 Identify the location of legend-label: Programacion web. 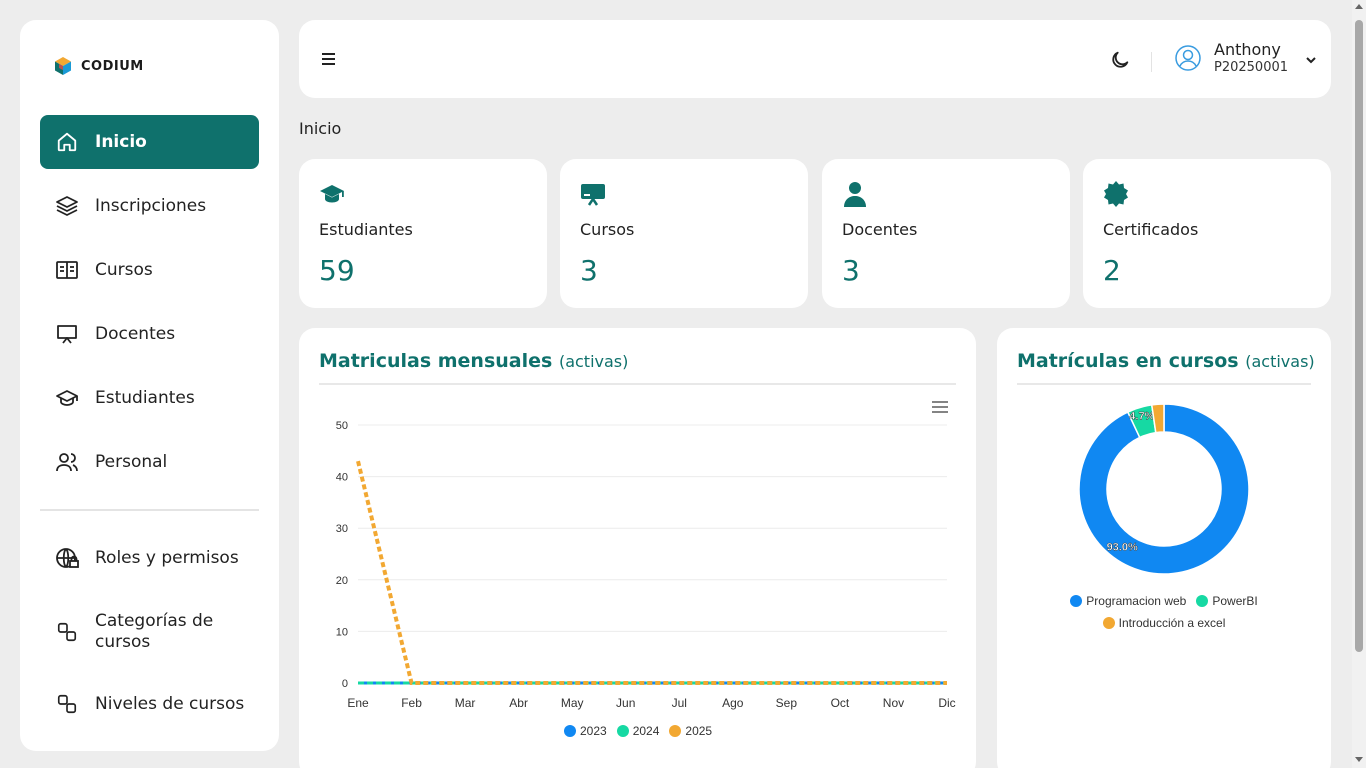
(1136, 601).